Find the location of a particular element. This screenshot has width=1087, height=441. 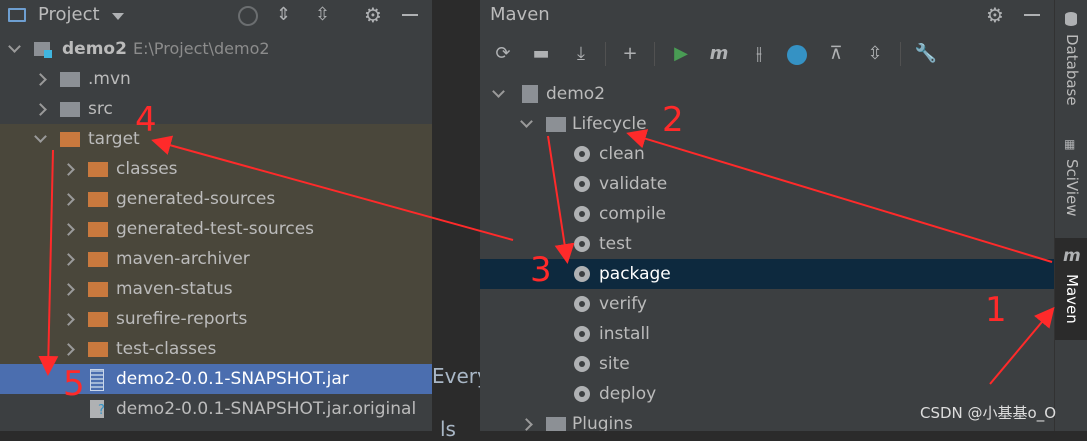

lifecycle-phase-site: site is located at coordinates (767, 364).